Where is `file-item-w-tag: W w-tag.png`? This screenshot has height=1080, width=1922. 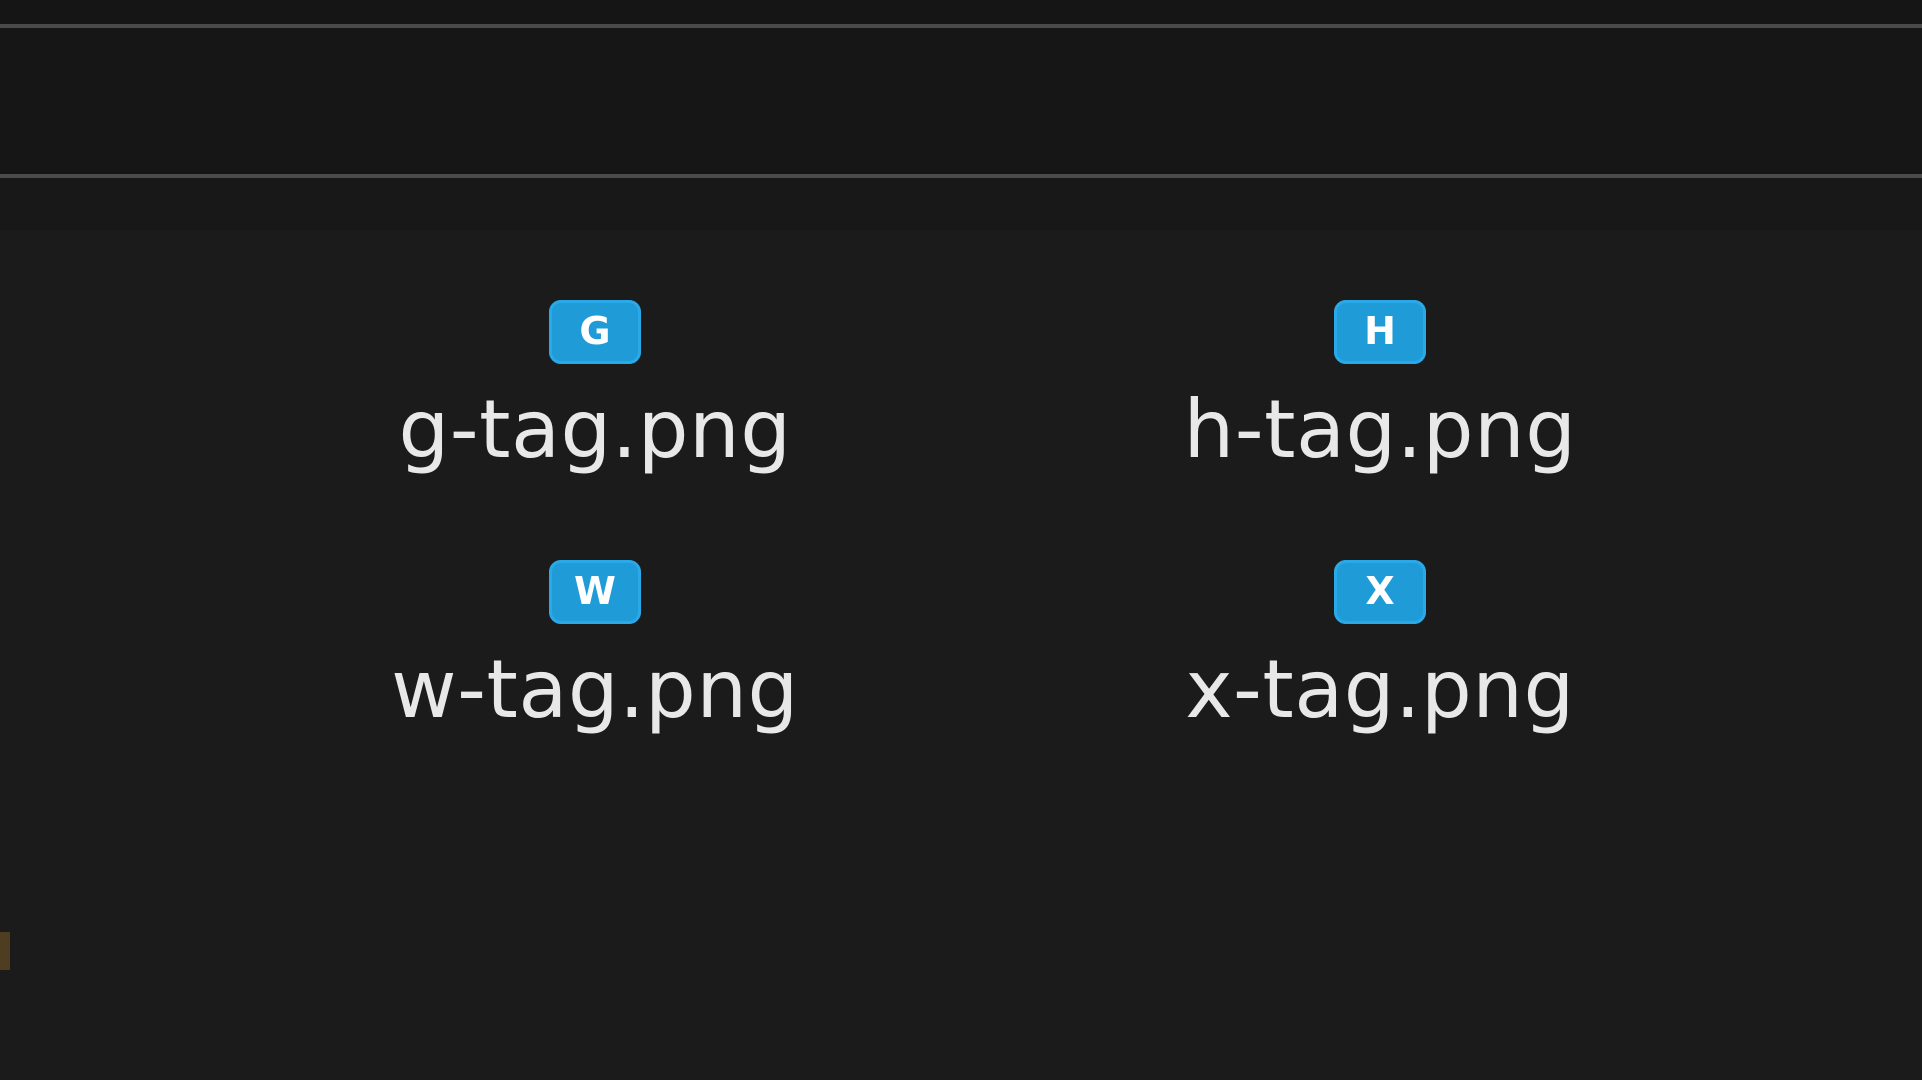
file-item-w-tag: W w-tag.png is located at coordinates (595, 610).